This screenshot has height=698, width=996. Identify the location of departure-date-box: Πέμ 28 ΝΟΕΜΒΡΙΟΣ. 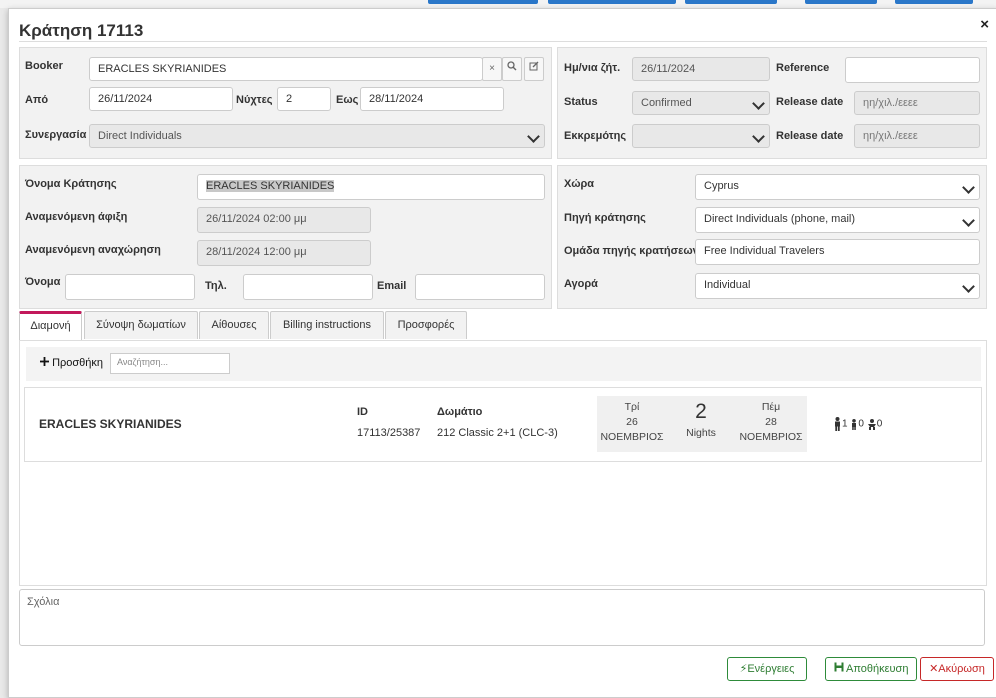
(771, 424).